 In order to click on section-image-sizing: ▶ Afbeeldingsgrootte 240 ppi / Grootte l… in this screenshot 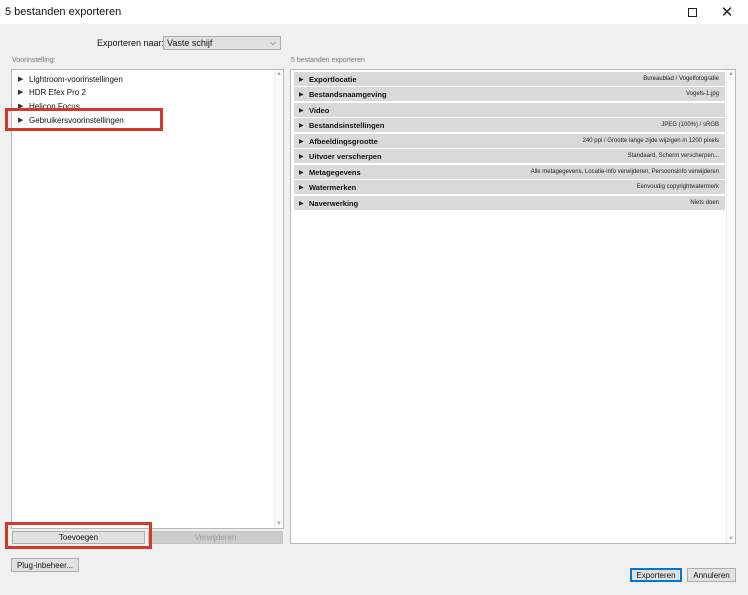, I will do `click(509, 141)`.